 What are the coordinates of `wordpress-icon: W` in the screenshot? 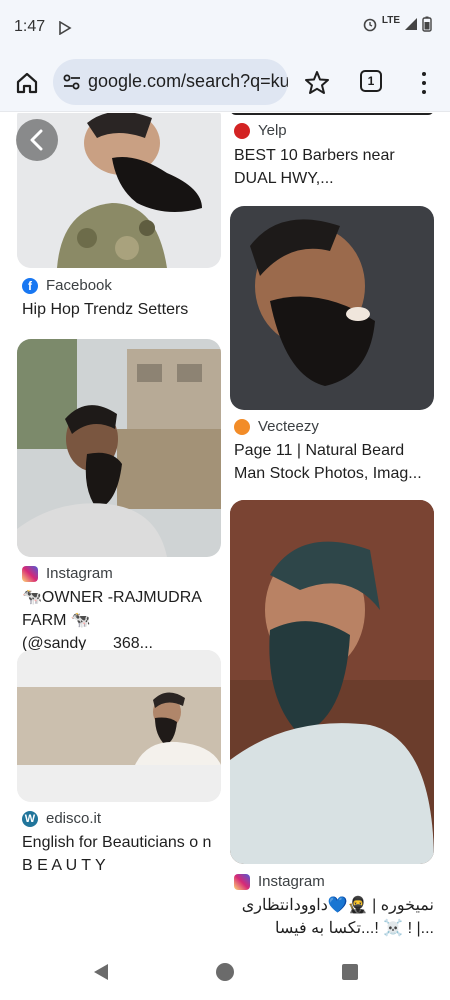 It's located at (30, 818).